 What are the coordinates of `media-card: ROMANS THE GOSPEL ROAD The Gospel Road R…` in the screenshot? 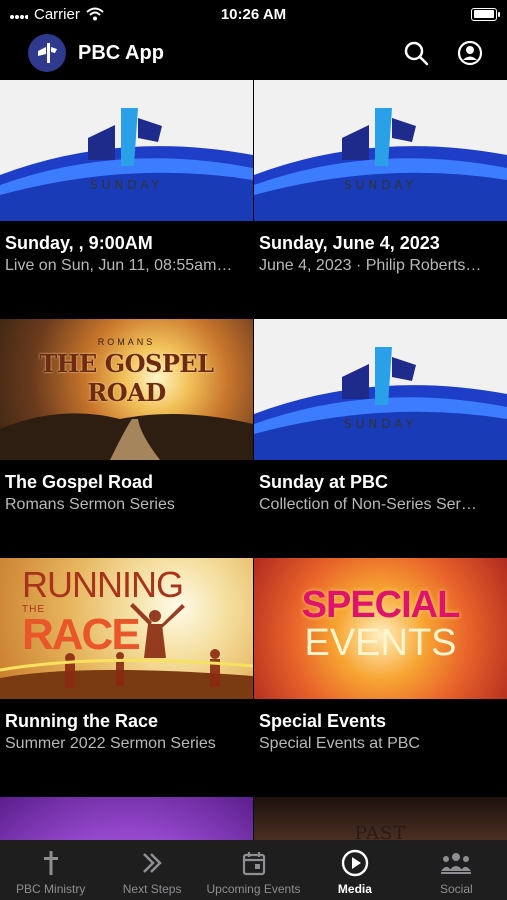 It's located at (126, 416).